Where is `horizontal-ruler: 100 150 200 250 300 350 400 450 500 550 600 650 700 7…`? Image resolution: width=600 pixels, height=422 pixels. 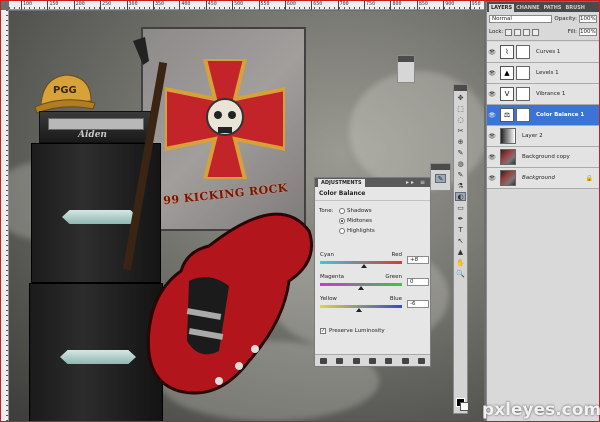
horizontal-ruler: 100 150 200 250 300 350 400 450 500 550 600 650 700 7… is located at coordinates (246, 5).